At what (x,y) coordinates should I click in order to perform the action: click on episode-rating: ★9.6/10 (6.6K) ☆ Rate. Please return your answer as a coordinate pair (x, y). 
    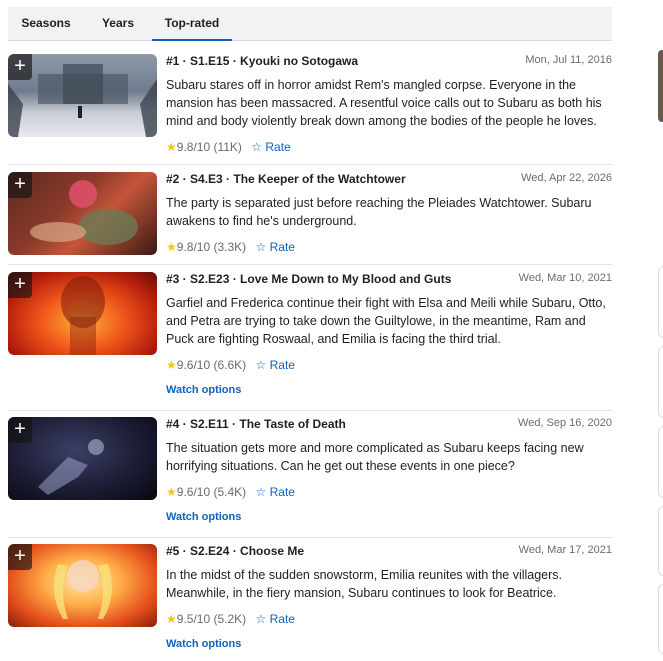
    Looking at the image, I should click on (230, 365).